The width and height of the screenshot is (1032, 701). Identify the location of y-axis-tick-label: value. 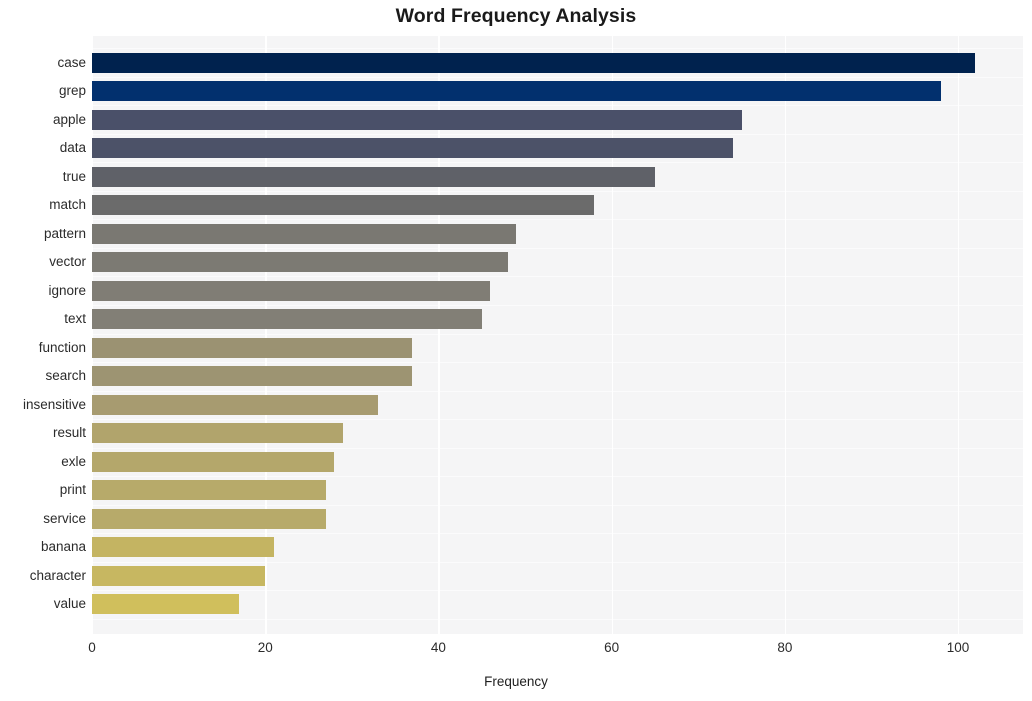
(69, 604).